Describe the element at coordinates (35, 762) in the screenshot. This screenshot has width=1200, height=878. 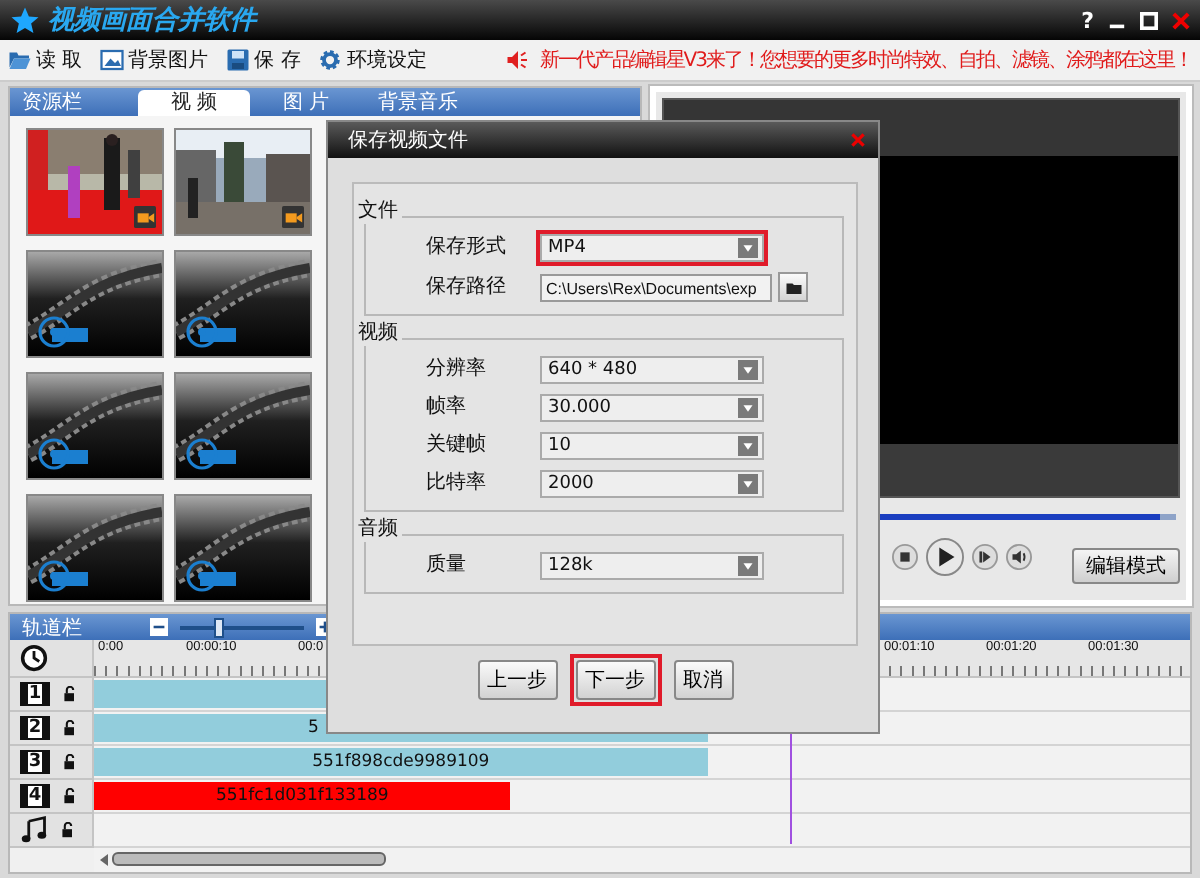
I see `track-number: 3` at that location.